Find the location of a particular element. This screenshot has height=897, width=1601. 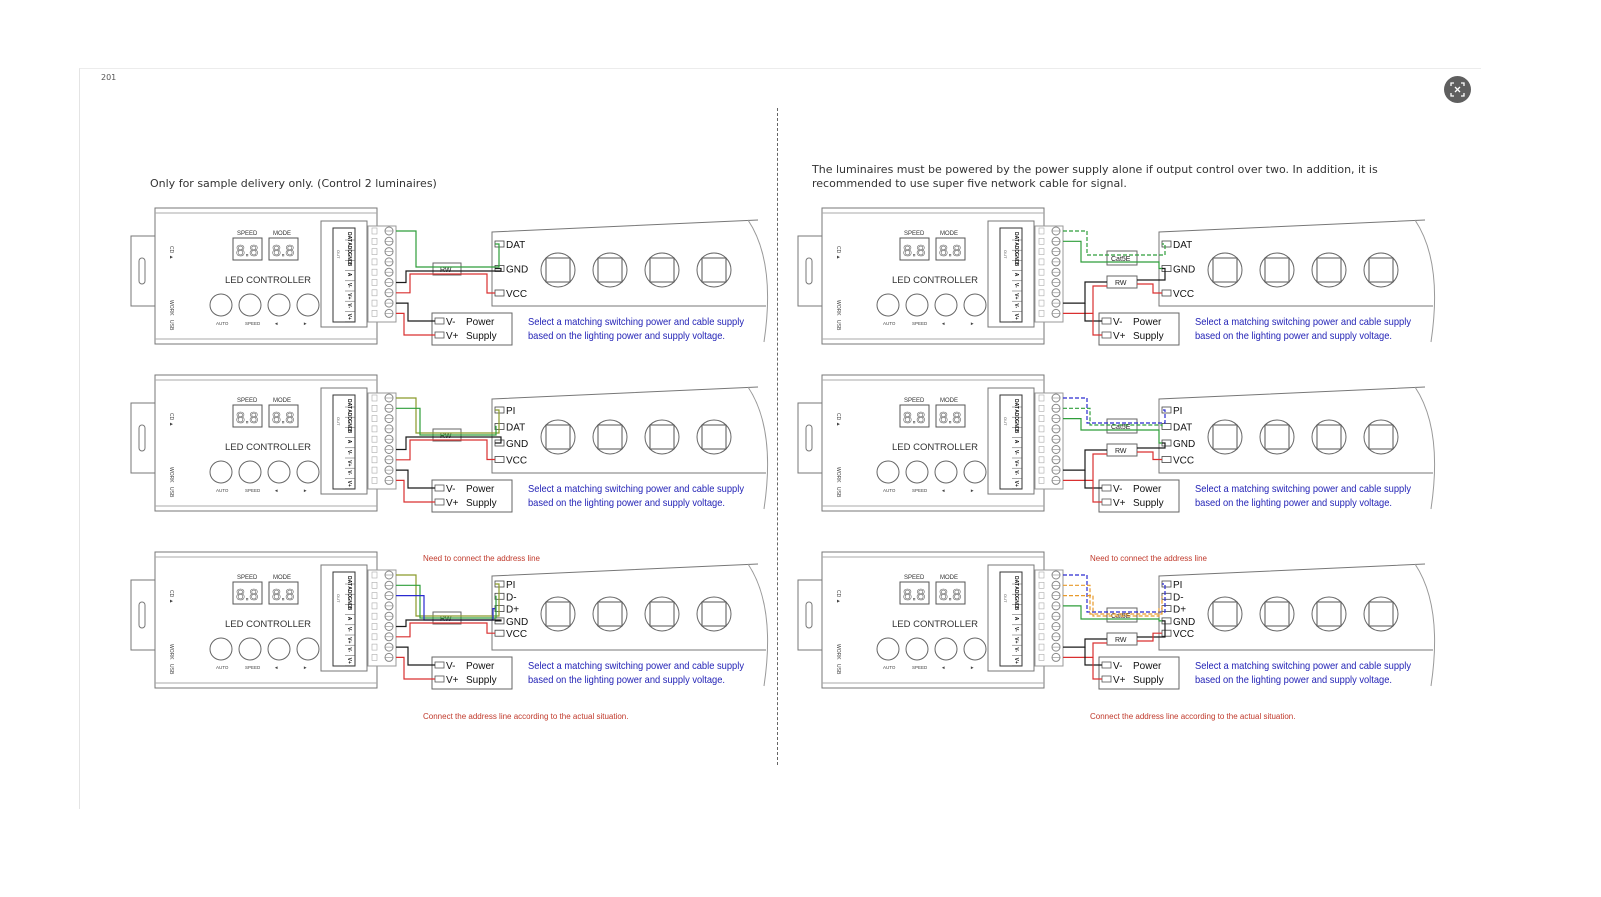

terminal-group-label: OUT is located at coordinates (338, 421).